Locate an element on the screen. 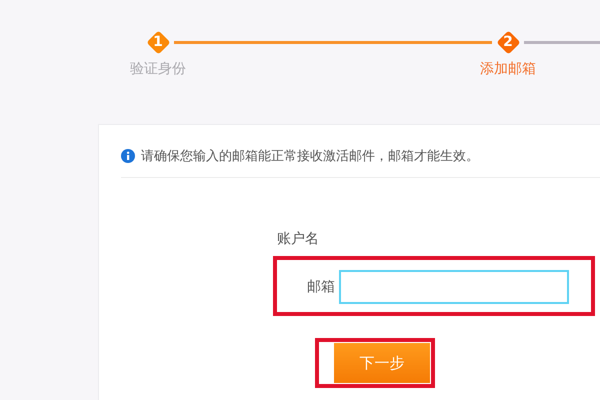 This screenshot has height=400, width=600. step-number-badge: 1 is located at coordinates (158, 42).